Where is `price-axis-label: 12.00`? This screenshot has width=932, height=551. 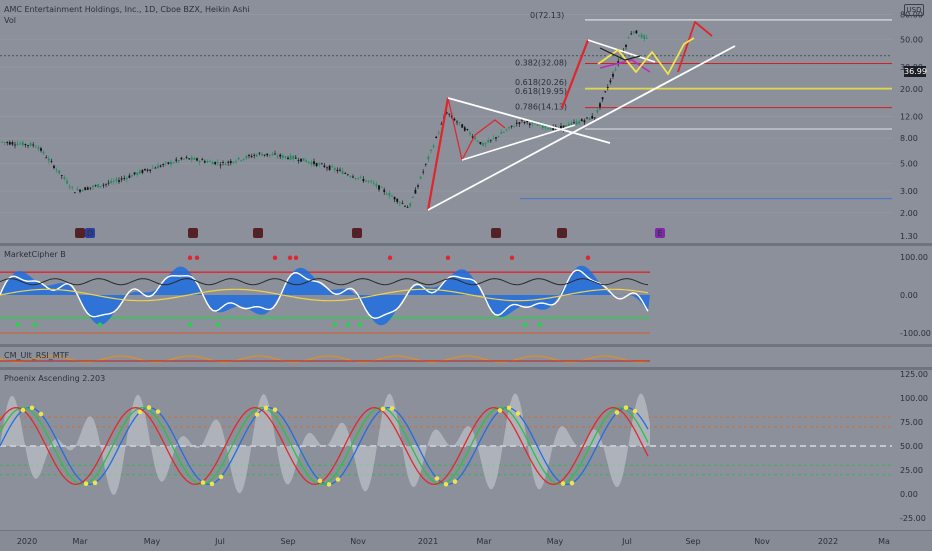
price-axis-label: 12.00 is located at coordinates (911, 116).